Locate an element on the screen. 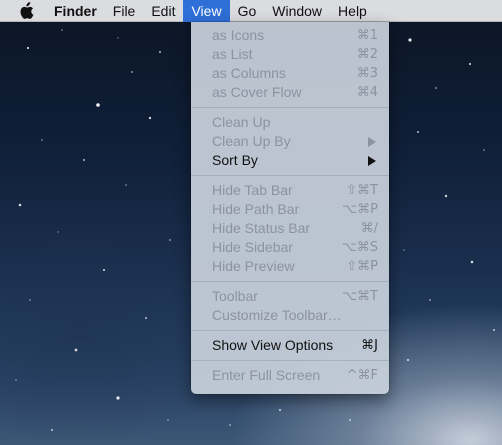 The height and width of the screenshot is (445, 502). menu-item-shortcut: ⇧⌘T is located at coordinates (362, 190).